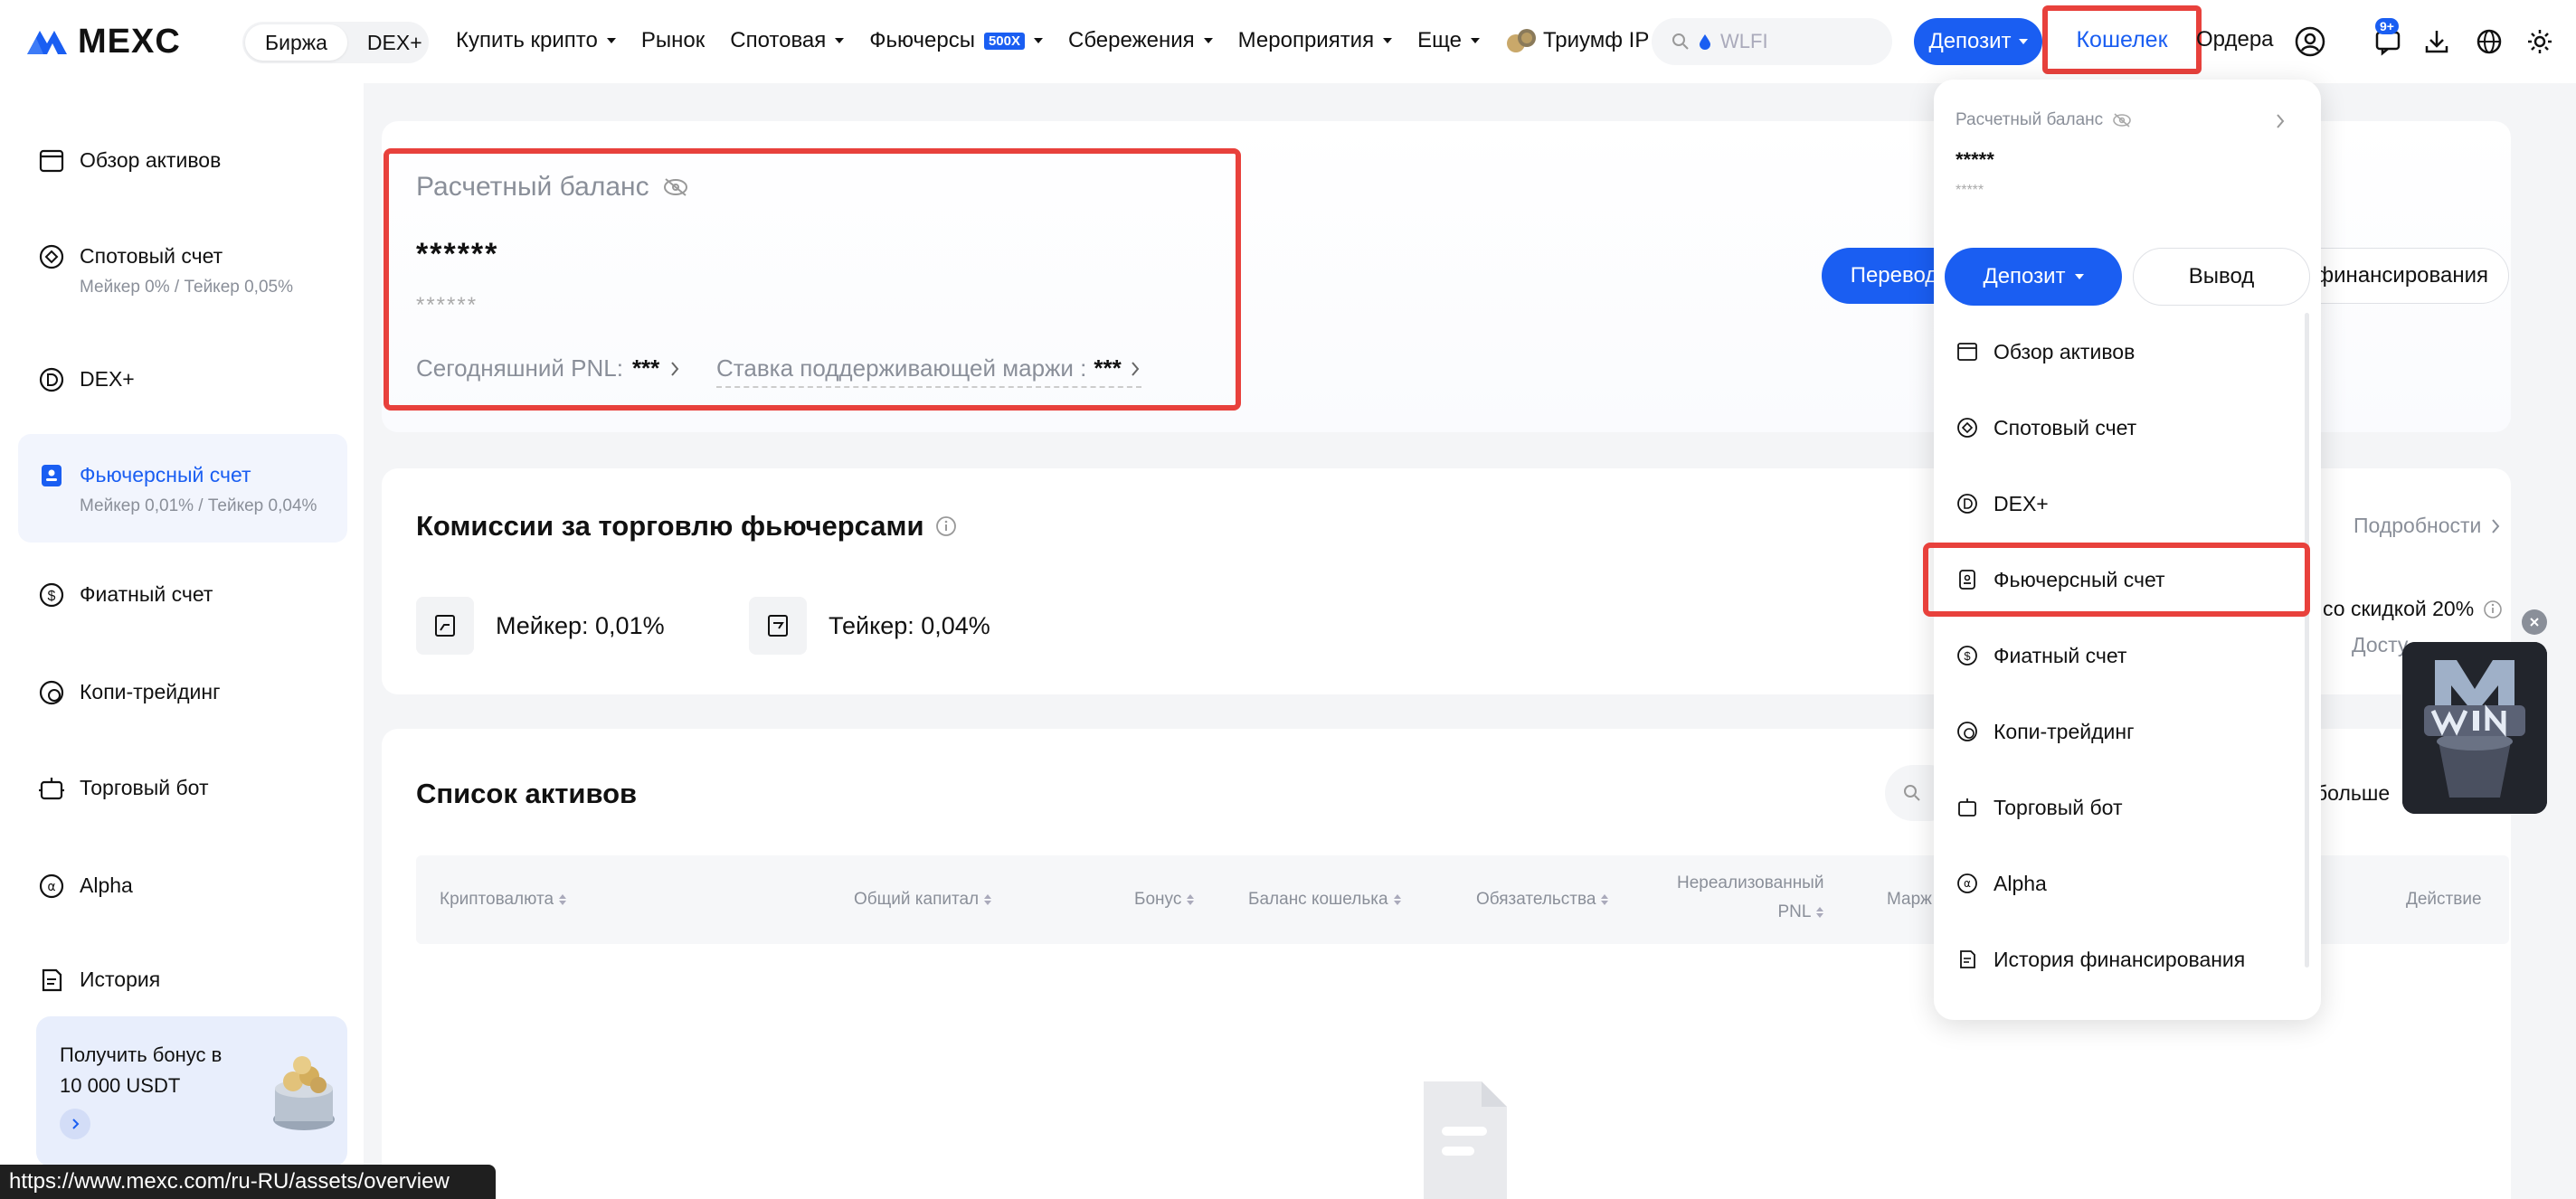 The image size is (2576, 1199). I want to click on more-filter-label: больше, so click(2353, 793).